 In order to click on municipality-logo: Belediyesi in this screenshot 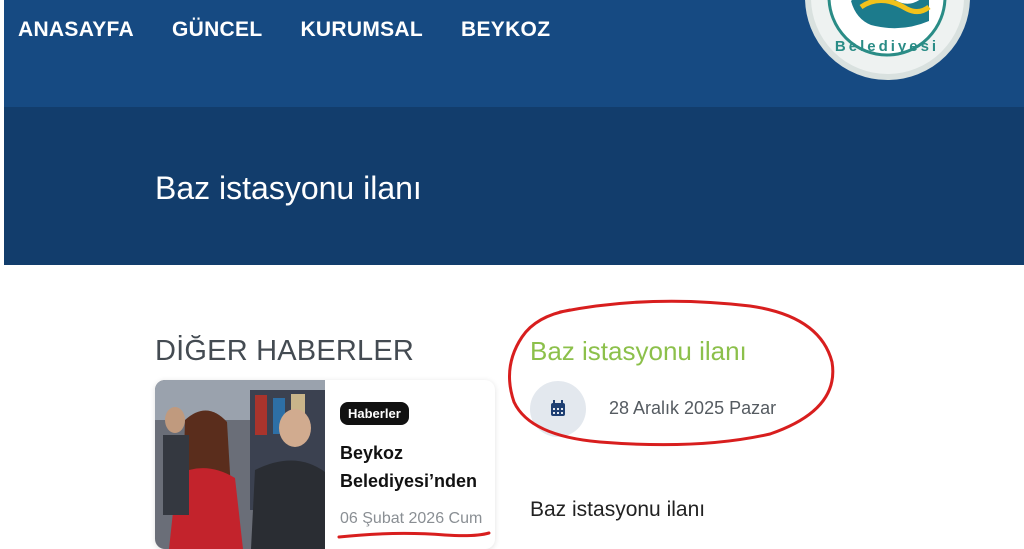, I will do `click(887, 40)`.